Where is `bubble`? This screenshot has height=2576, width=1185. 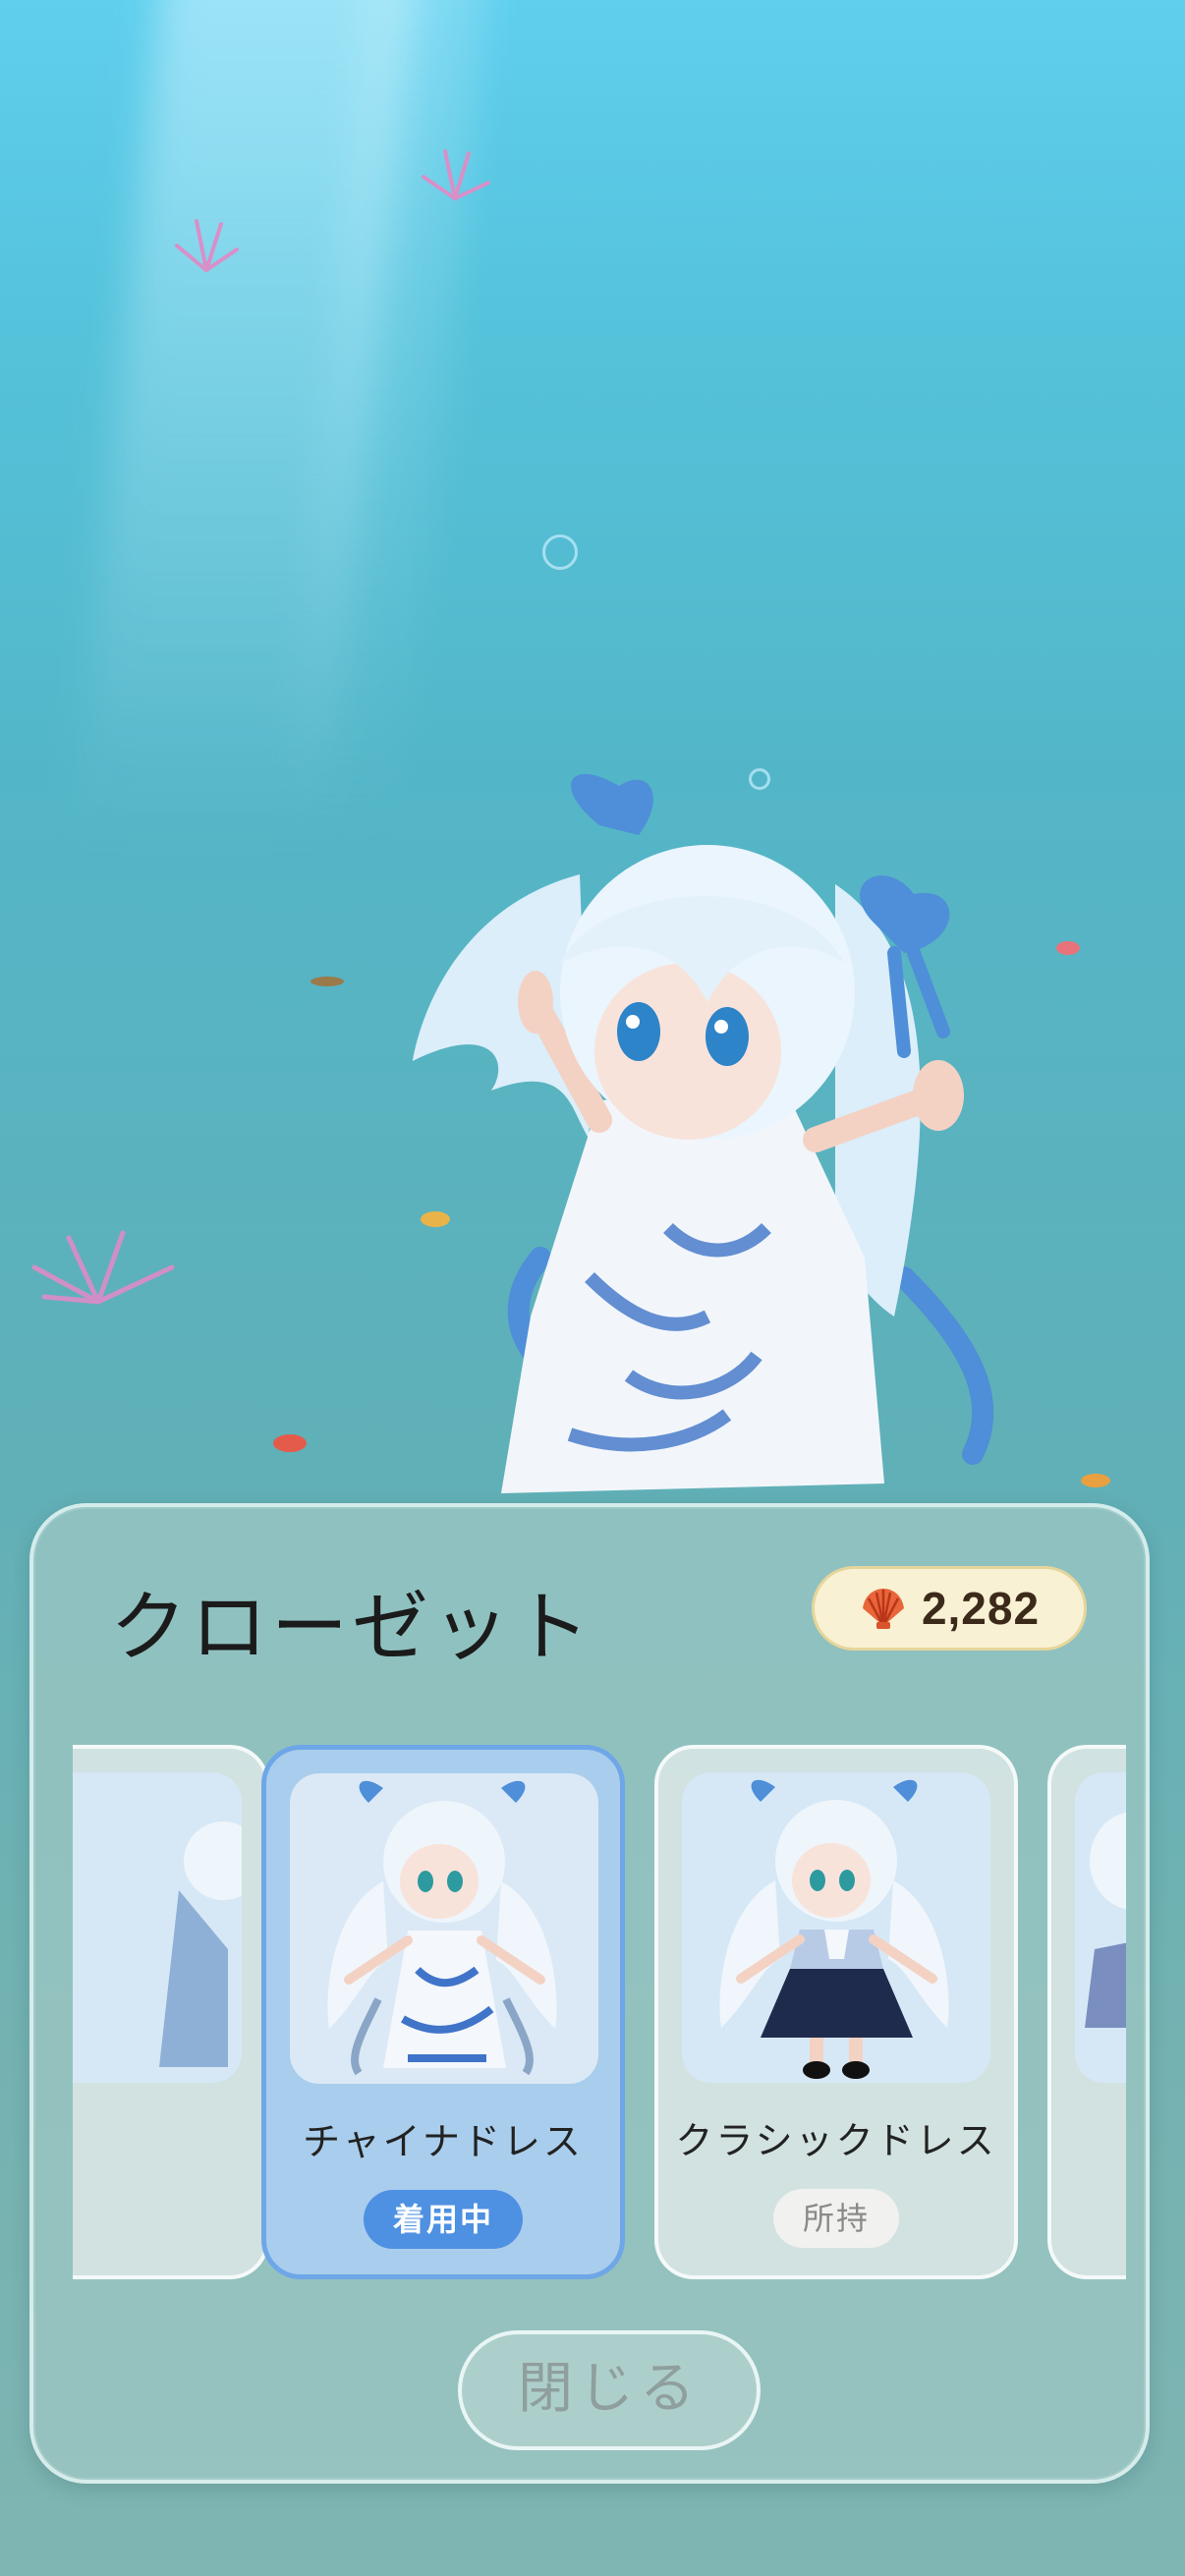 bubble is located at coordinates (560, 552).